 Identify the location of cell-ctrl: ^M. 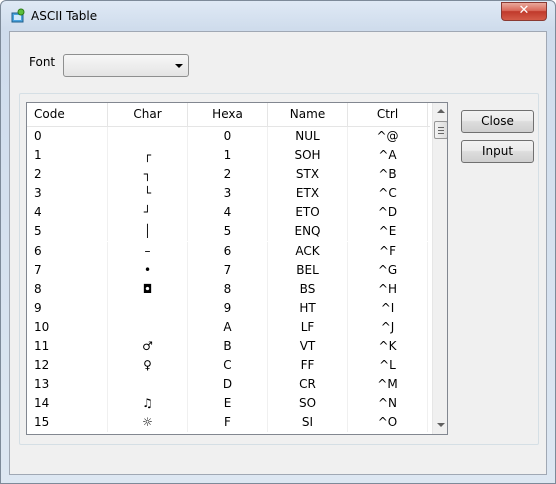
(388, 385).